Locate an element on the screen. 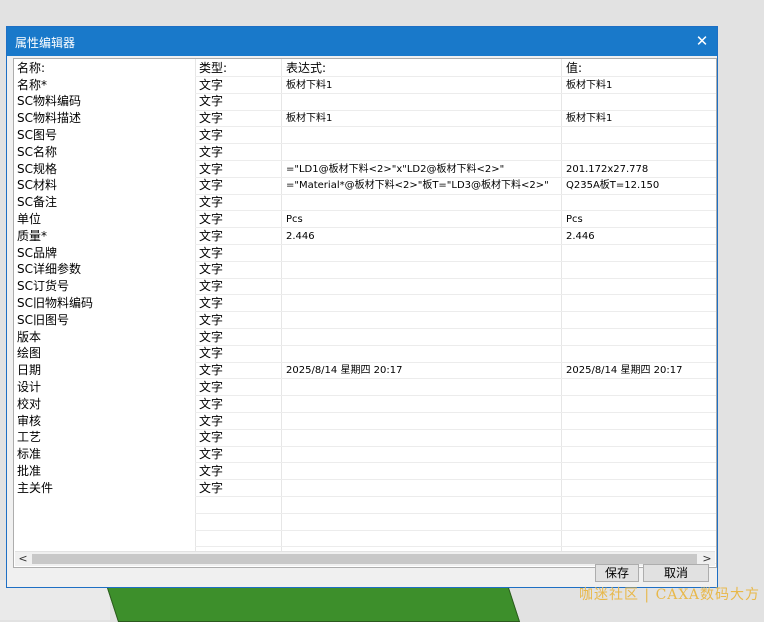  property-name: 工艺 is located at coordinates (29, 437).